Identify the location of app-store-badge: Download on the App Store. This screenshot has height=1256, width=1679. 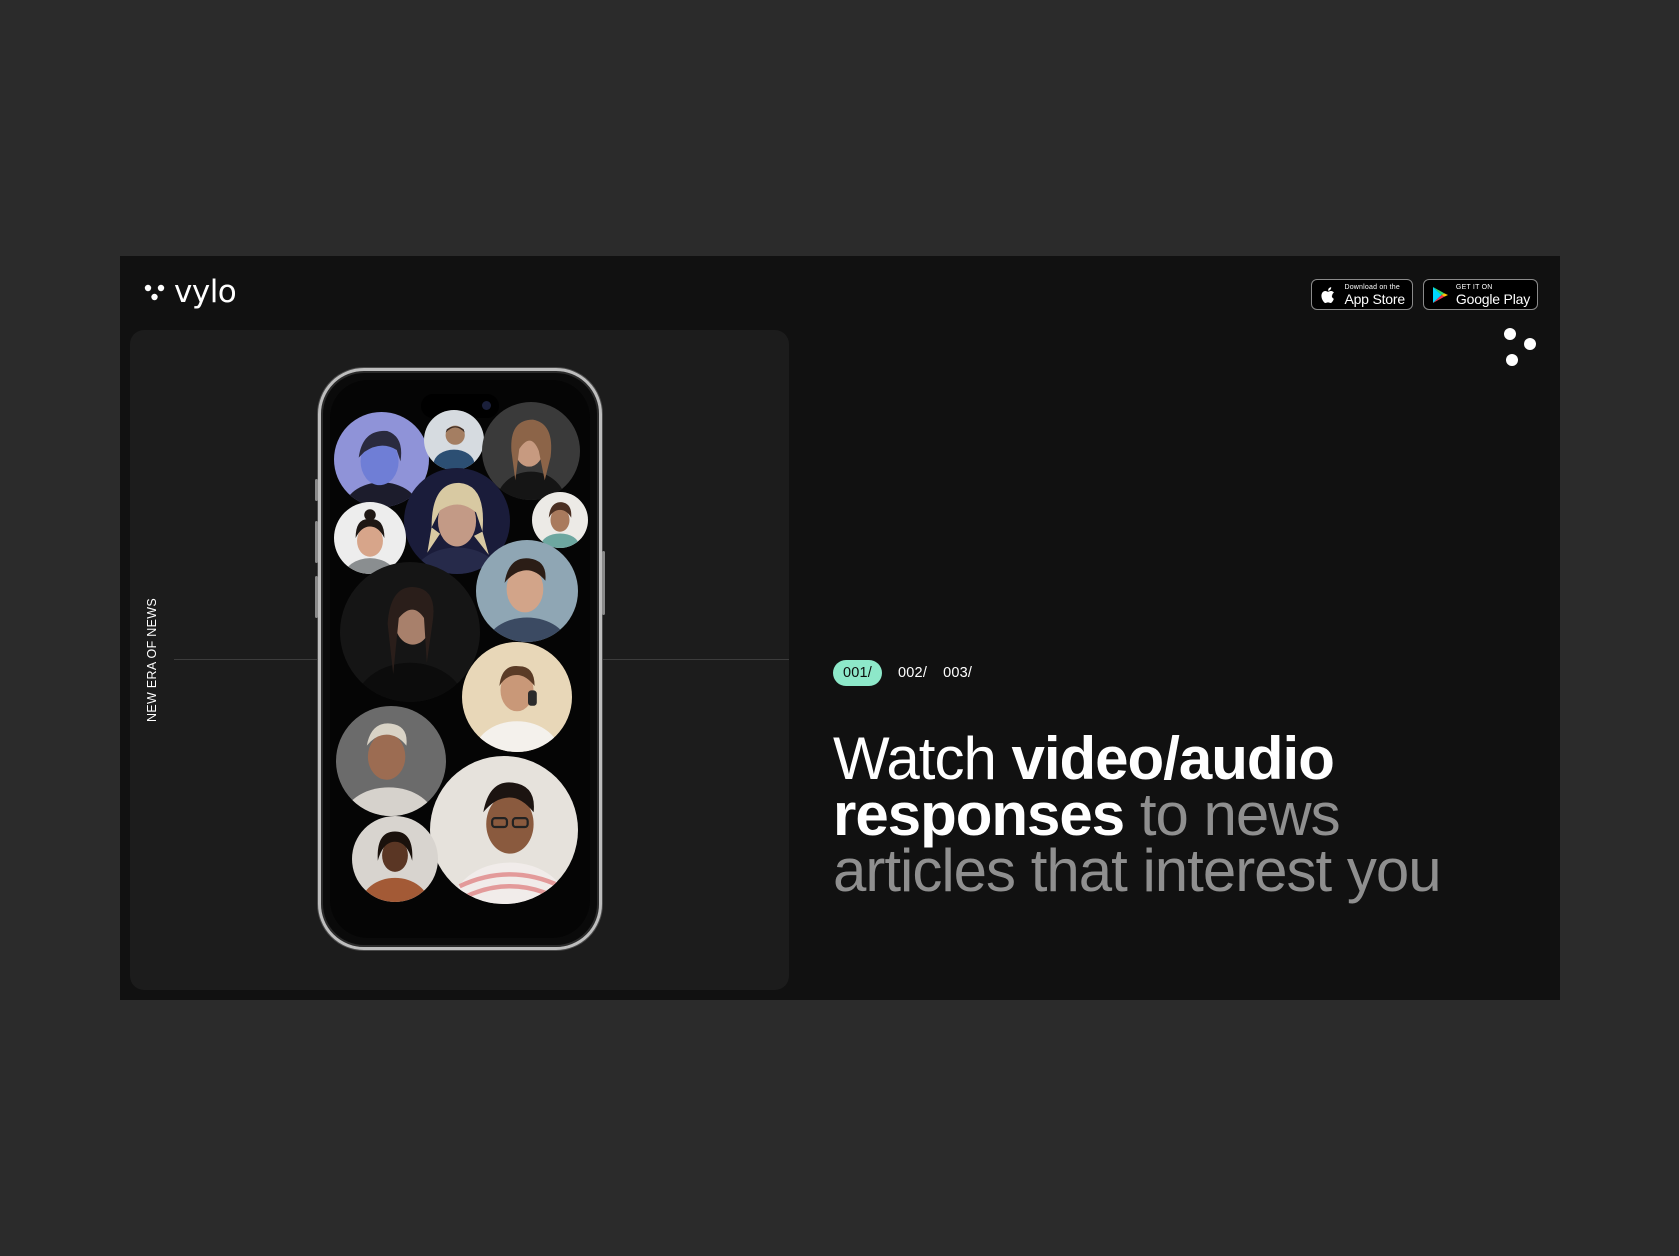
(1362, 294).